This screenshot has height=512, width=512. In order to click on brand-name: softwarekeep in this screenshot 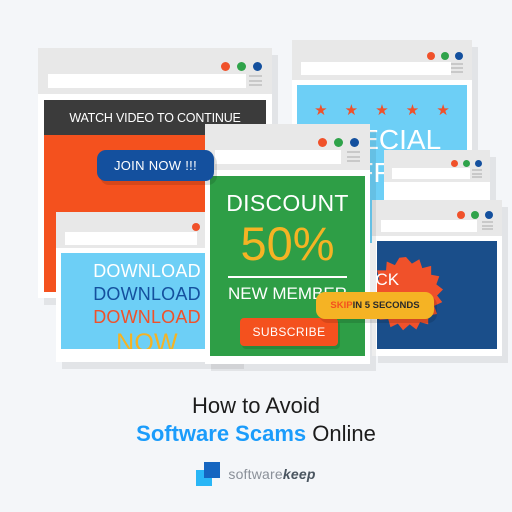, I will do `click(271, 474)`.